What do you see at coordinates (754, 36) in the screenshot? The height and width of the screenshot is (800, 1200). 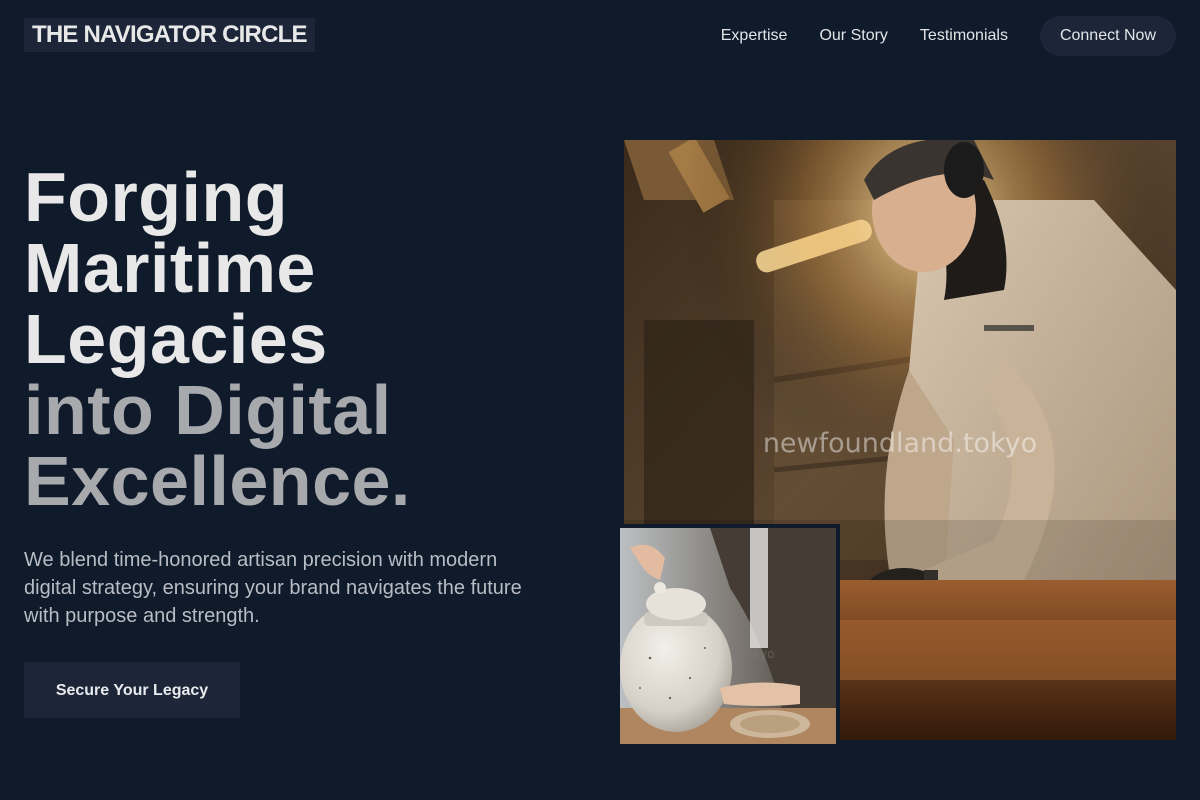 I see `nav-link-expertise: Expertise` at bounding box center [754, 36].